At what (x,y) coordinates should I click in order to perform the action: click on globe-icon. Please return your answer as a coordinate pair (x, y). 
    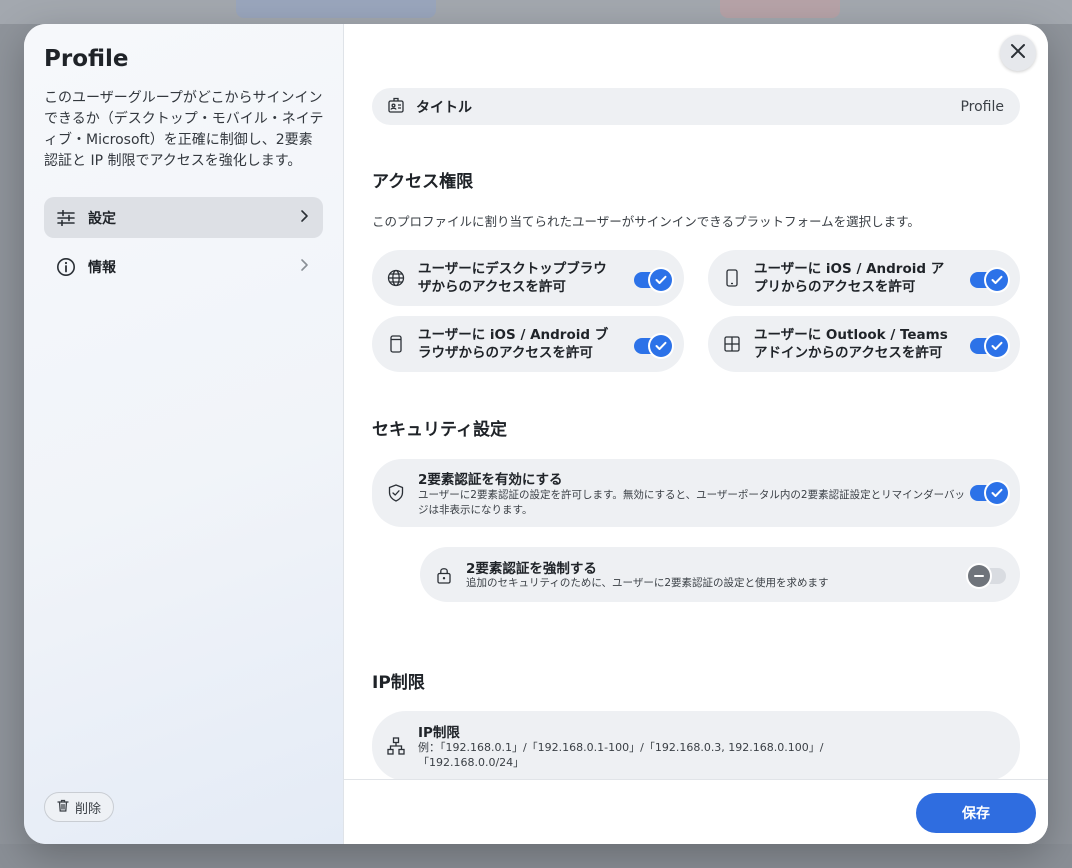
    Looking at the image, I should click on (396, 278).